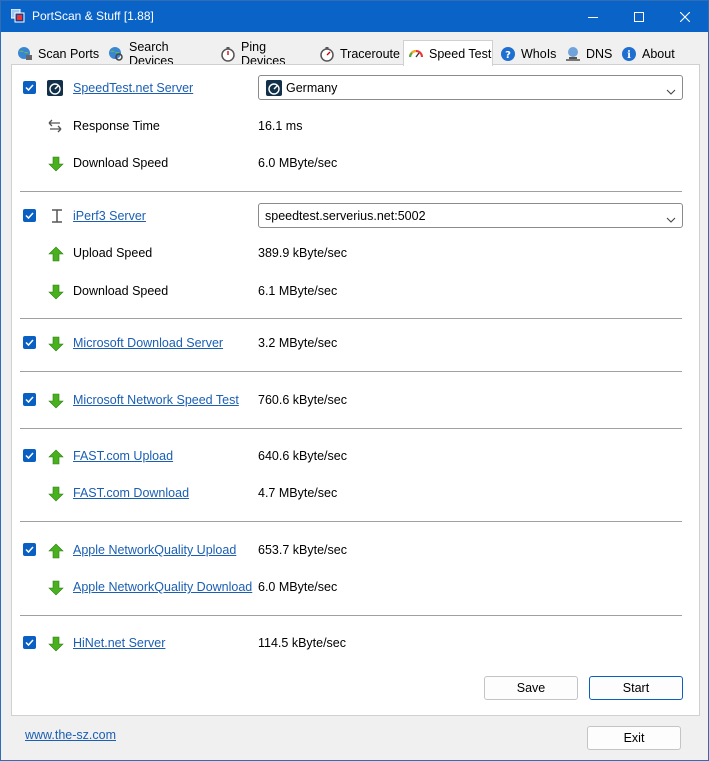  Describe the element at coordinates (29, 215) in the screenshot. I see `iperf3-checkbox` at that location.